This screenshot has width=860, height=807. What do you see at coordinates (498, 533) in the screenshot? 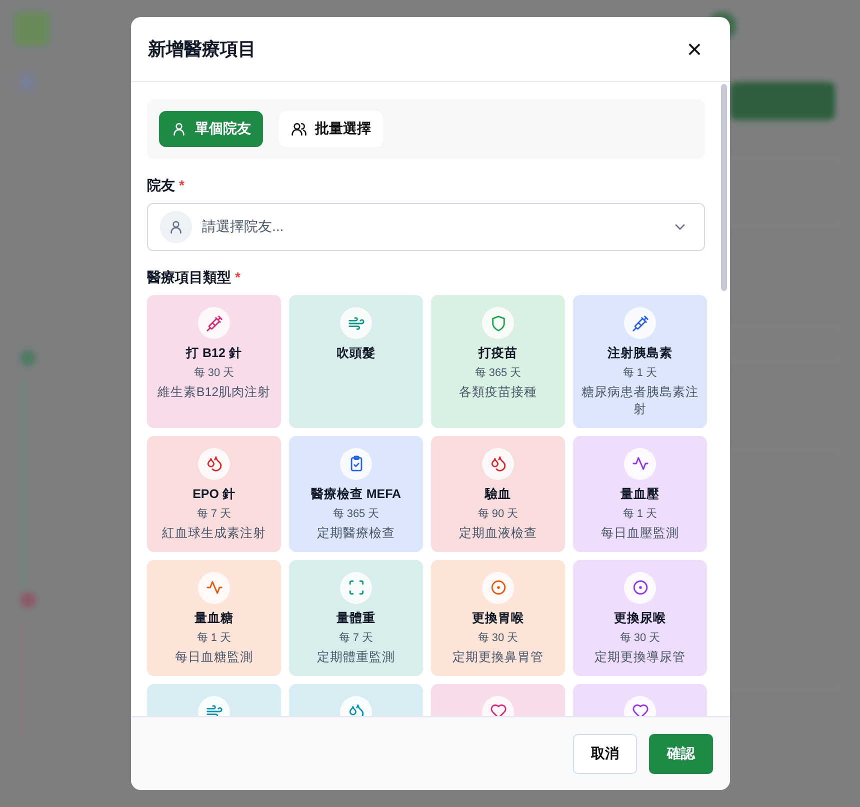
I see `type-description: 定期血液檢查` at bounding box center [498, 533].